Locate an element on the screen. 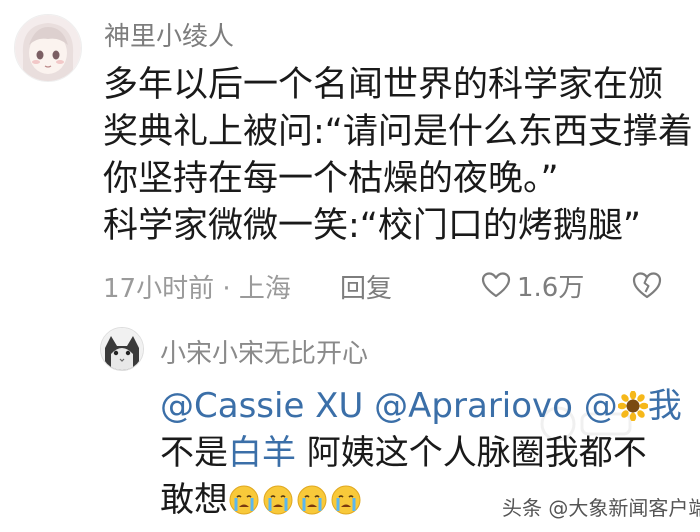 The width and height of the screenshot is (700, 532). reply-username: 小宋小宋无比开心 is located at coordinates (264, 351).